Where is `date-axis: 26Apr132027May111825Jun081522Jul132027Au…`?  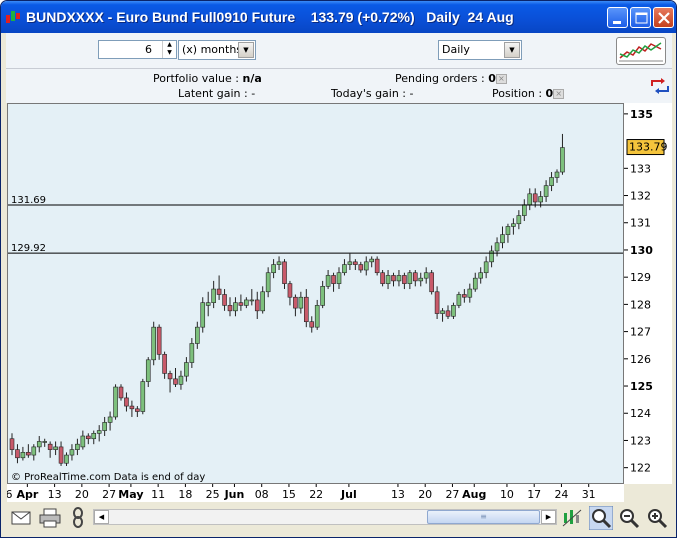 date-axis: 26Apr132027May111825Jun081522Jul132027Au… is located at coordinates (312, 493).